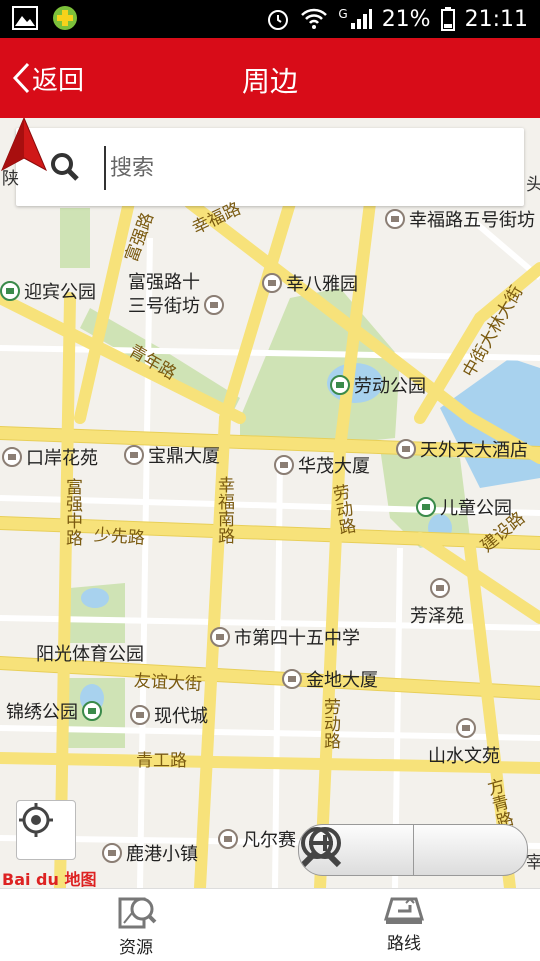 The width and height of the screenshot is (540, 961). What do you see at coordinates (72, 512) in the screenshot?
I see `road-label: 富强中路` at bounding box center [72, 512].